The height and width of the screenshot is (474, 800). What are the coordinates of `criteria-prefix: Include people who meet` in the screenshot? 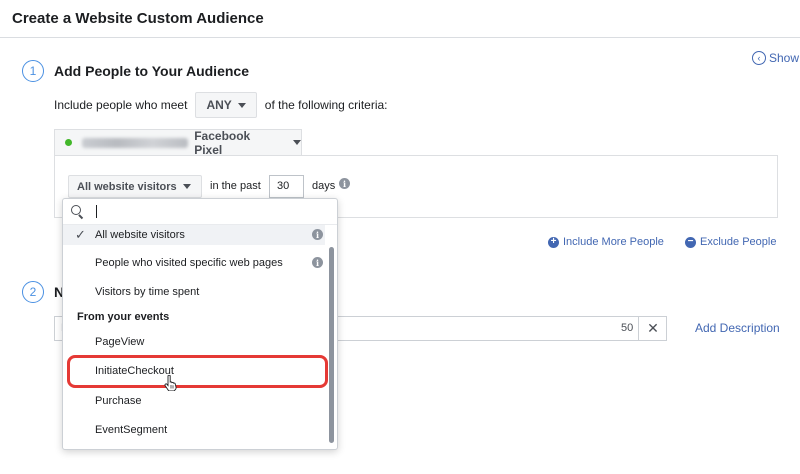 It's located at (121, 105).